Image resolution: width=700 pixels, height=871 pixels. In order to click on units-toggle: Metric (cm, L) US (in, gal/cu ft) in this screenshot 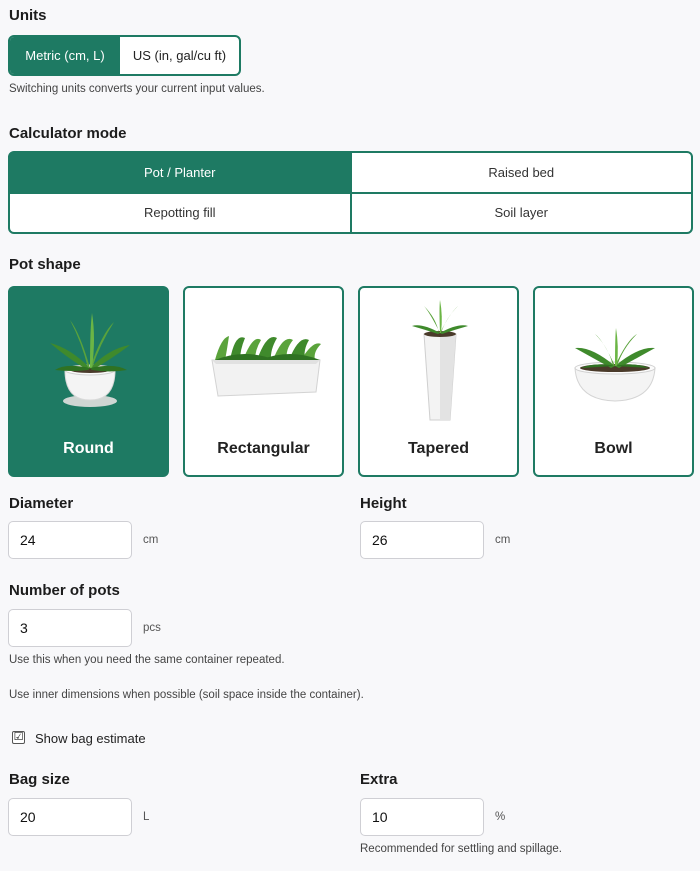, I will do `click(124, 55)`.